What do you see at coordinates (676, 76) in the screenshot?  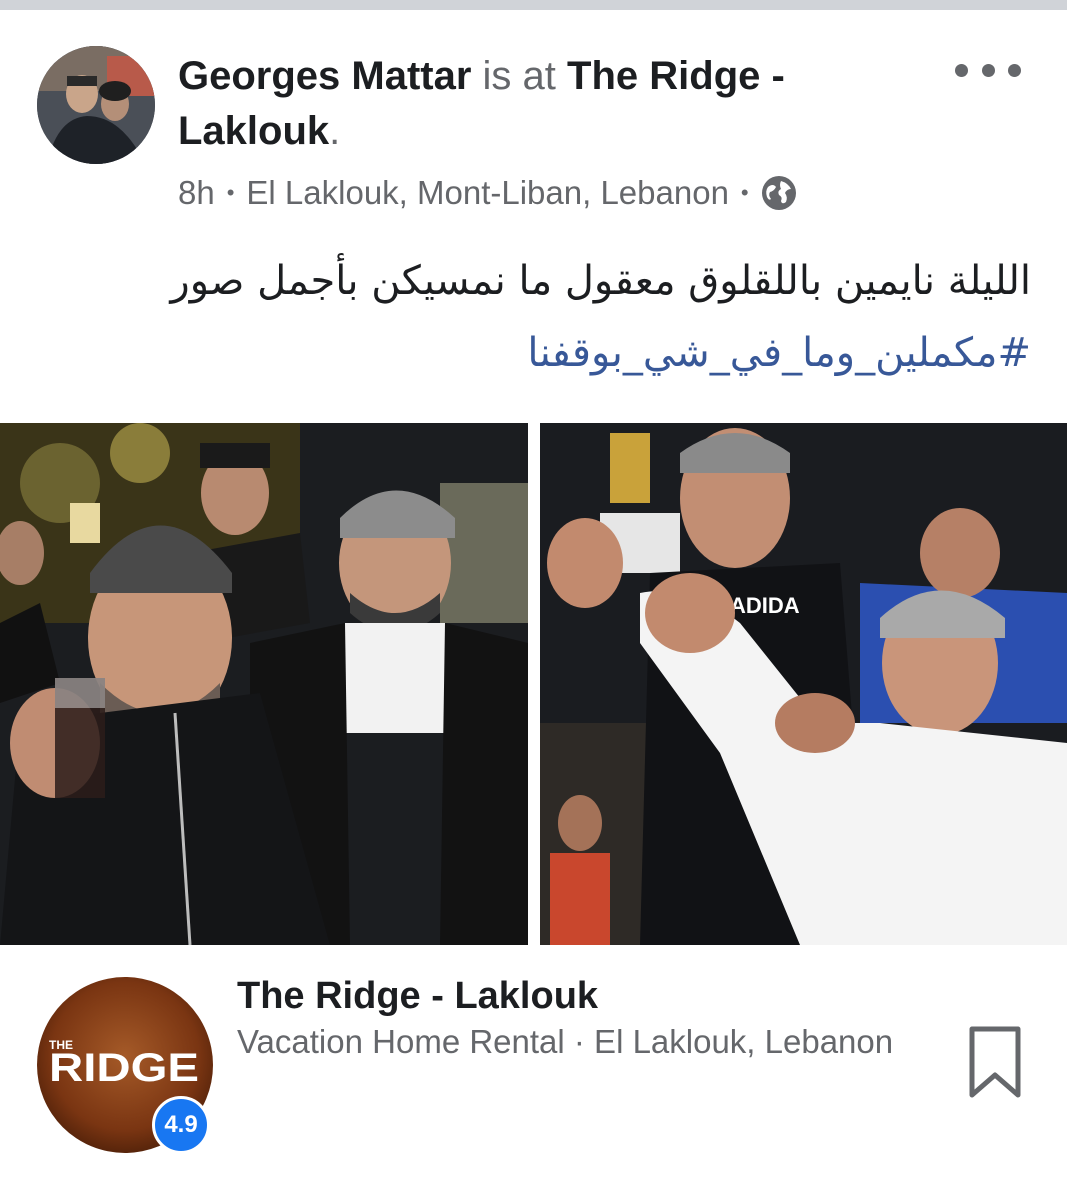 I see `place-link-part-1: The Ridge -` at bounding box center [676, 76].